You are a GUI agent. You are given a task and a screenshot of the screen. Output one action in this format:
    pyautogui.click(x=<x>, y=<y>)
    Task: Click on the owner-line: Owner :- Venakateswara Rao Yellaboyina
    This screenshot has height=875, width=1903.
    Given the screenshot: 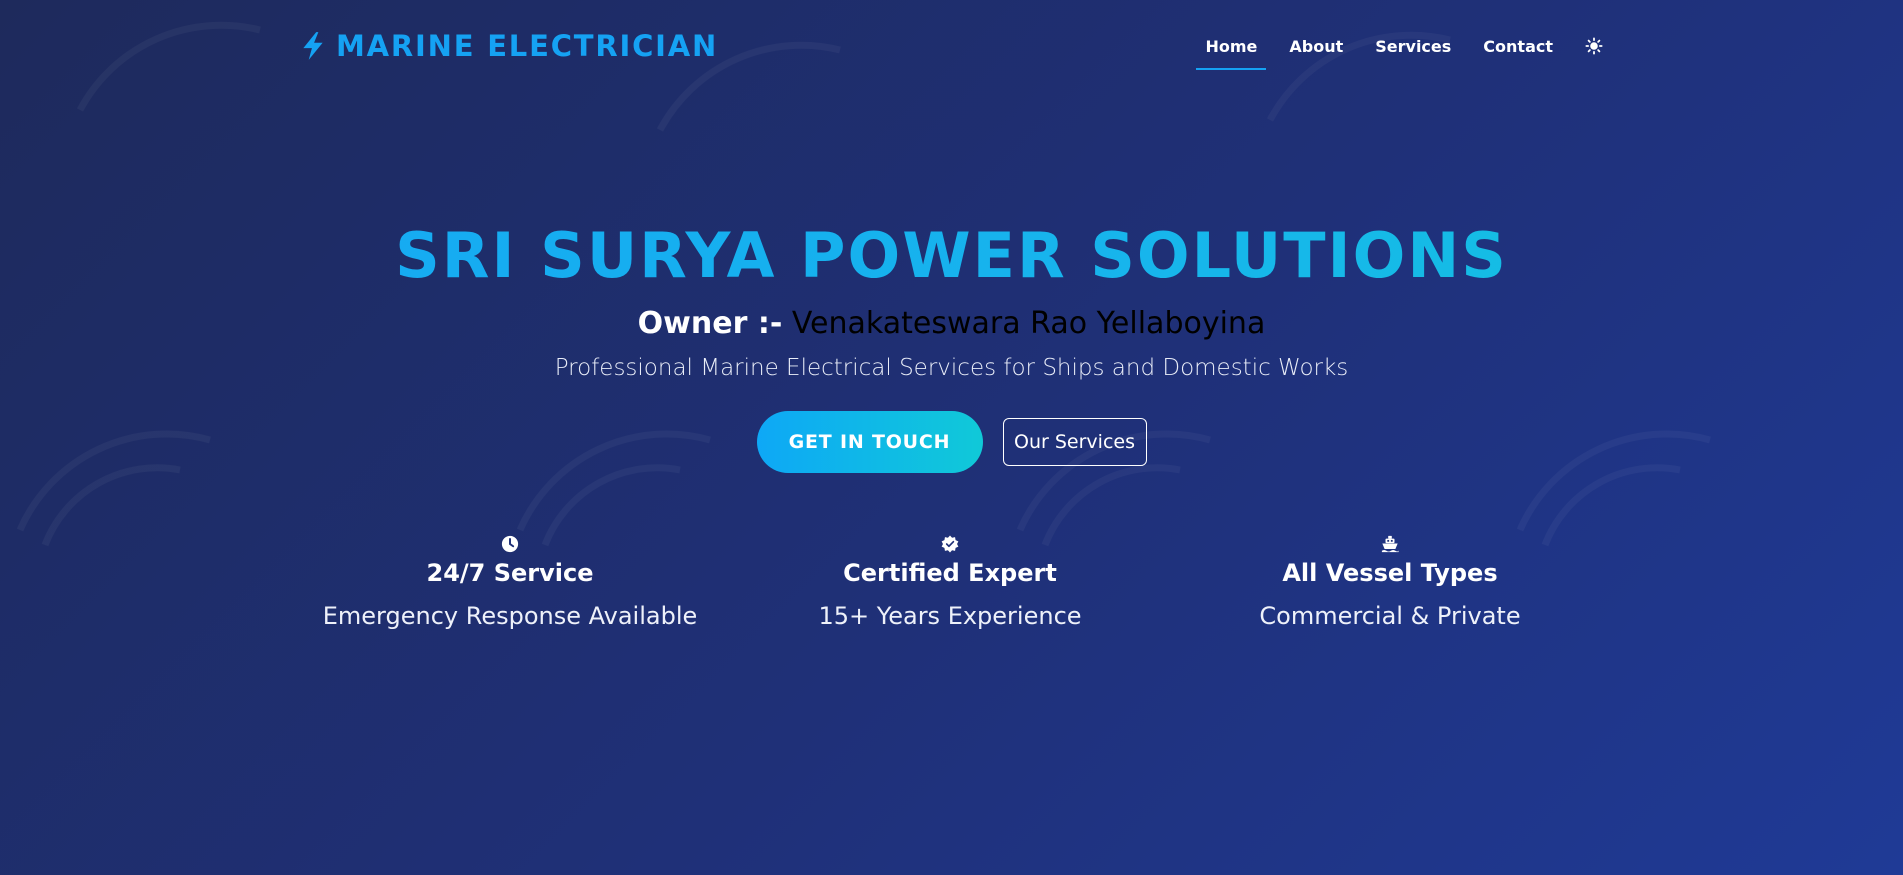 What is the action you would take?
    pyautogui.click(x=951, y=324)
    